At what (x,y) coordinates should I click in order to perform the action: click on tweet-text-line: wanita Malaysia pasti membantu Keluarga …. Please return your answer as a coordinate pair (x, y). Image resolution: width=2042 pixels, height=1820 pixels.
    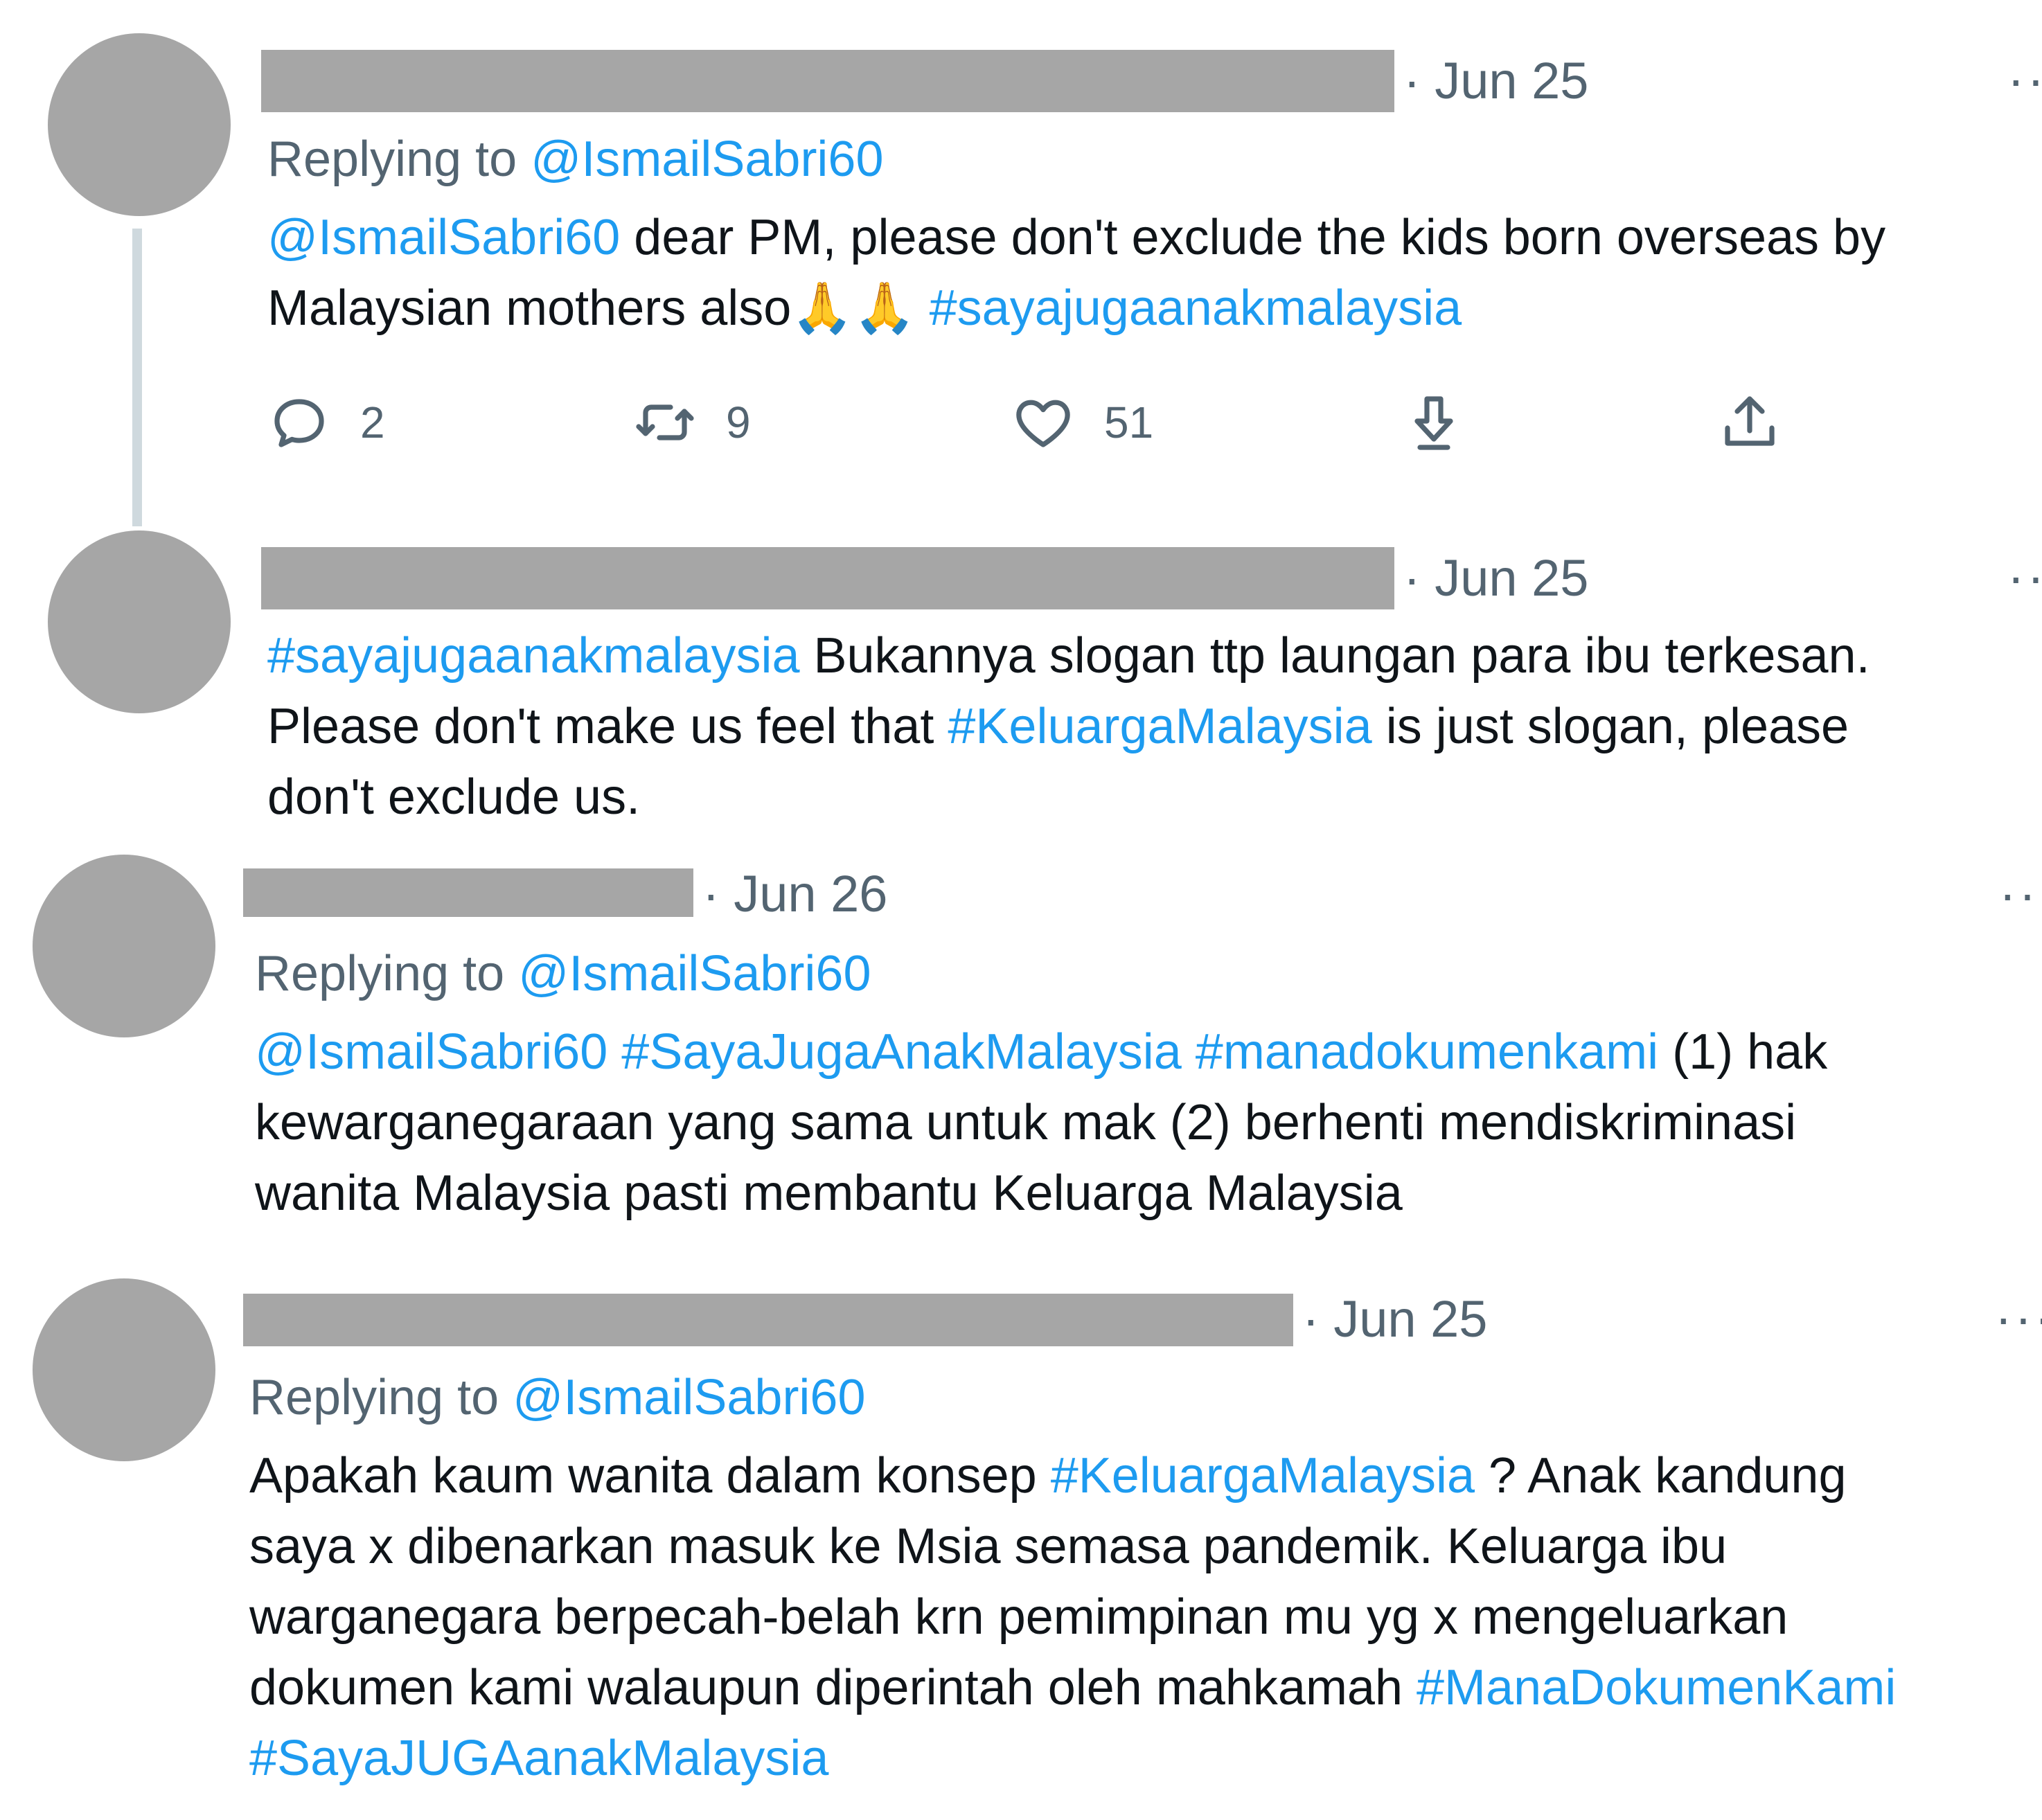
    Looking at the image, I should click on (829, 1193).